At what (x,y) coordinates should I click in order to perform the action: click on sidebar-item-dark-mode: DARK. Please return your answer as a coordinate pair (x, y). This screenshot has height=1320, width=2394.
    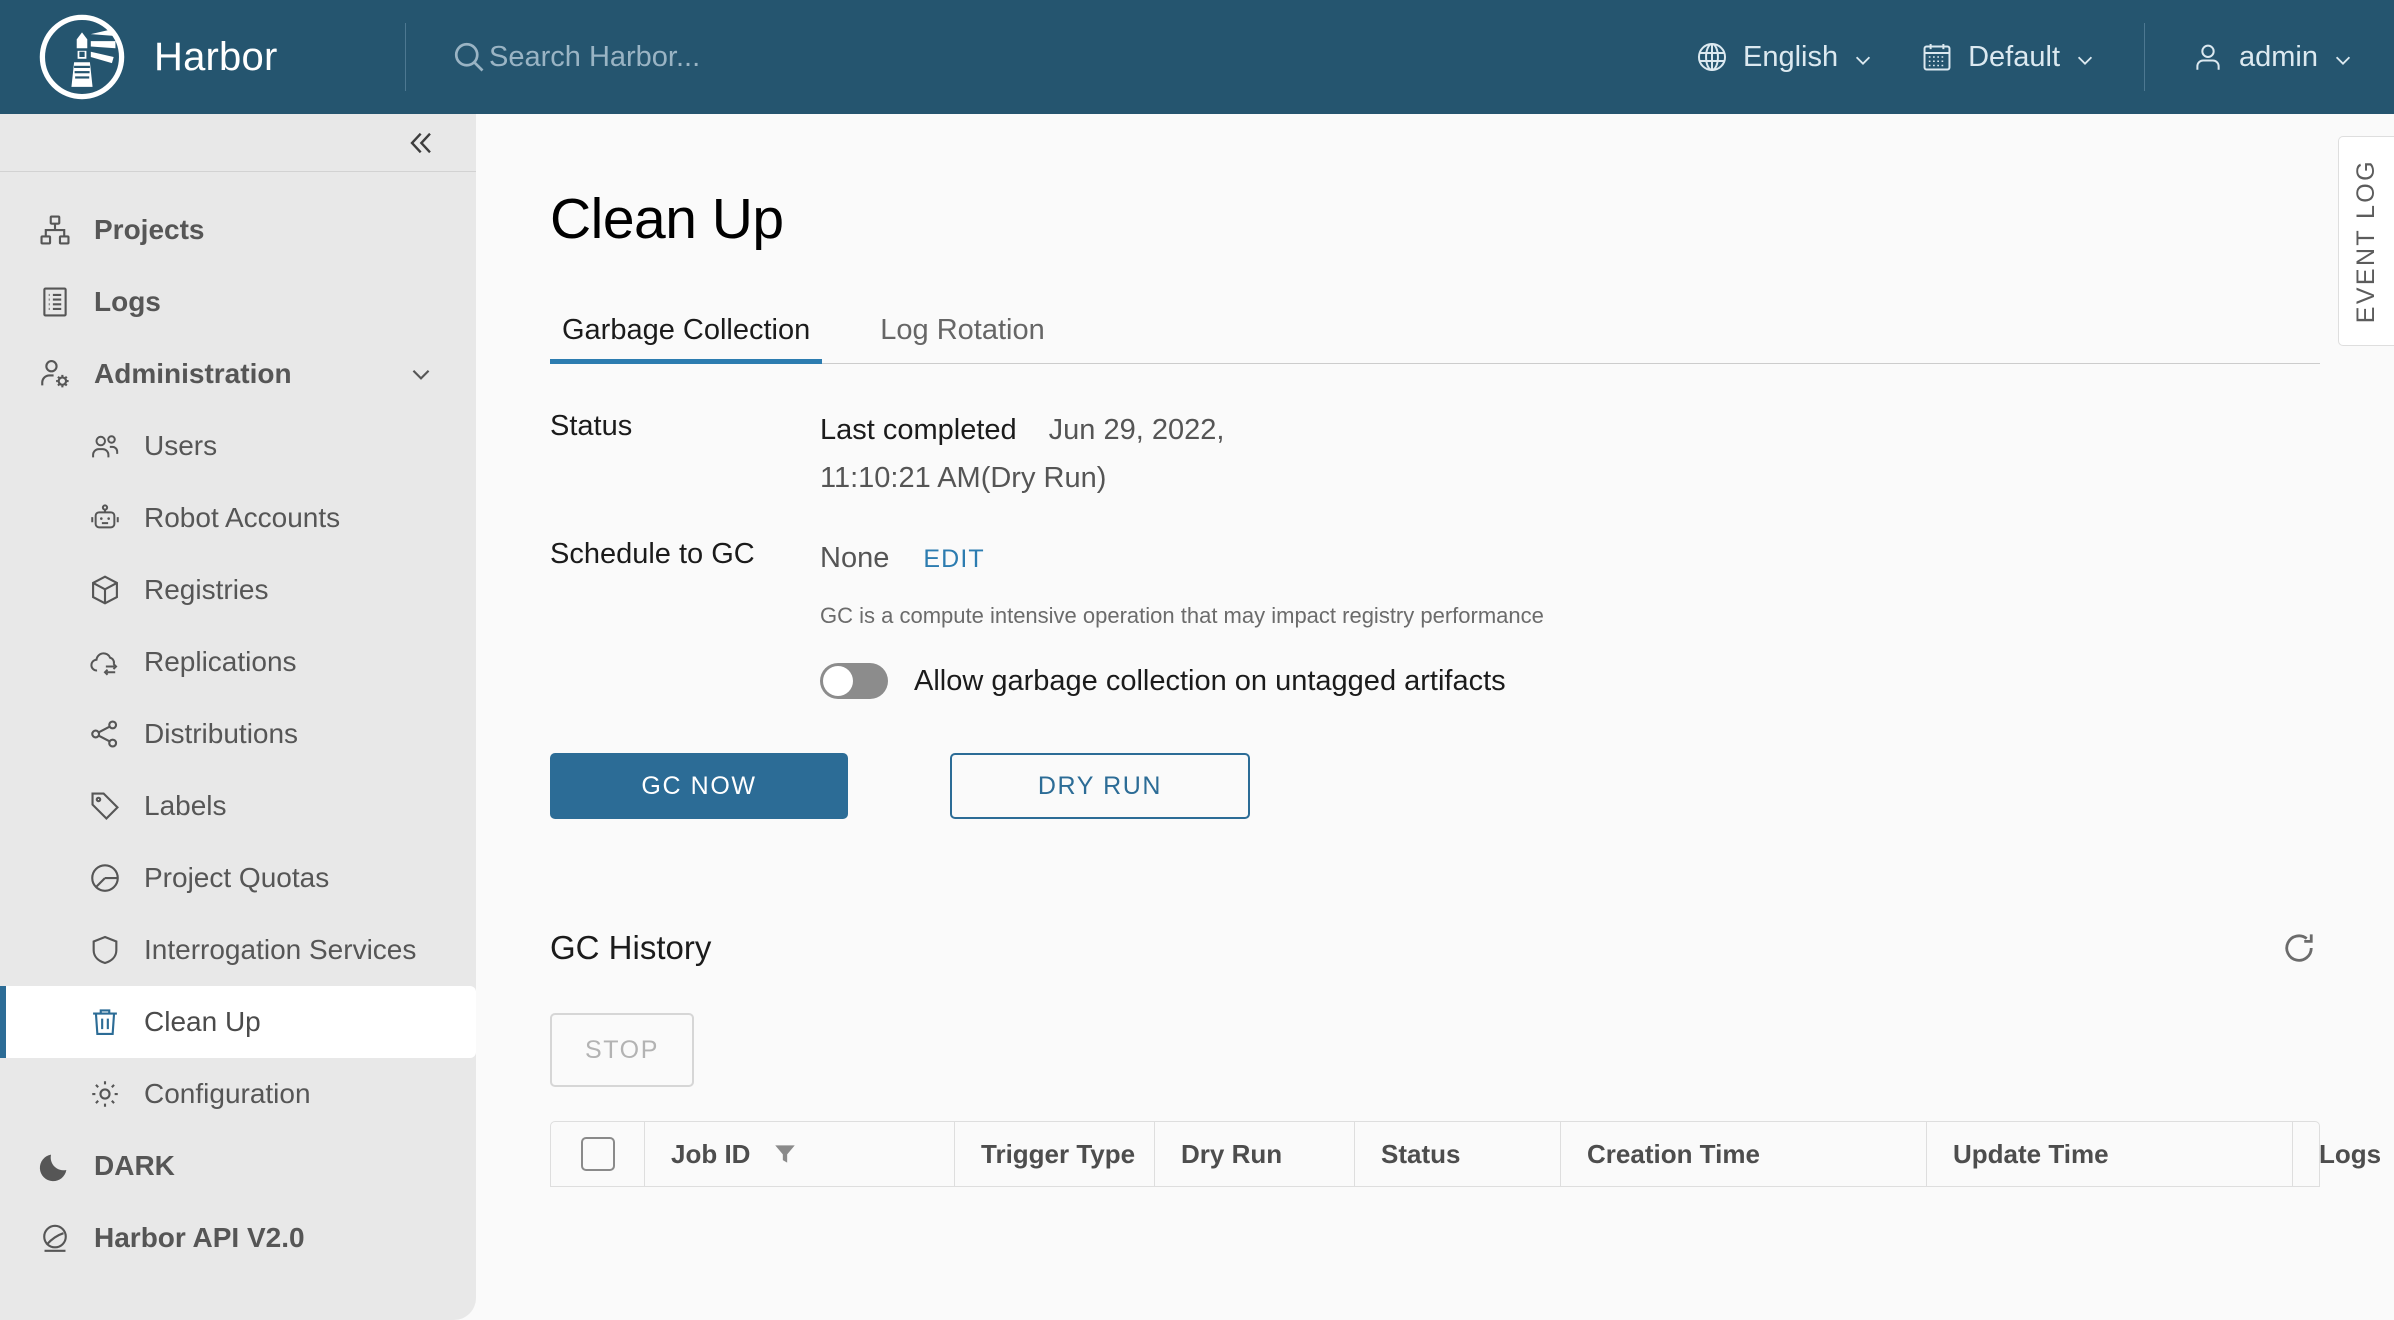
    Looking at the image, I should click on (238, 1166).